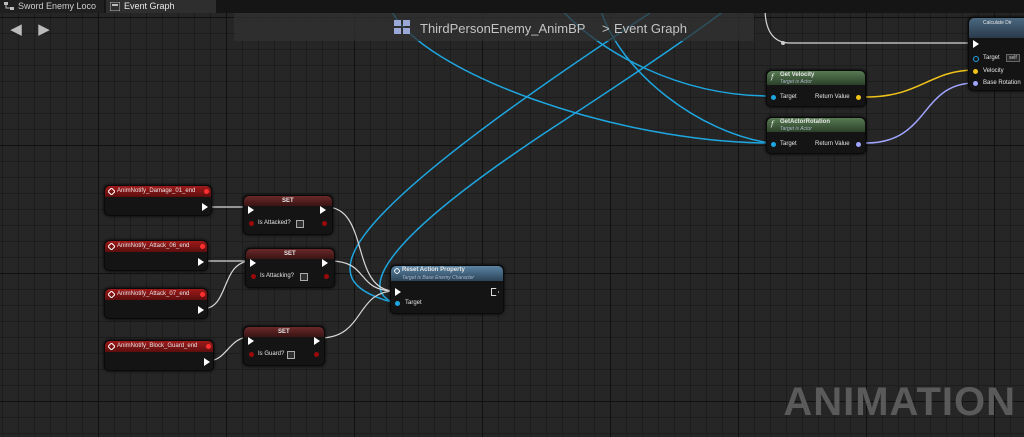  What do you see at coordinates (290, 268) in the screenshot?
I see `set-node-is-attacking: SET Is Attacking?` at bounding box center [290, 268].